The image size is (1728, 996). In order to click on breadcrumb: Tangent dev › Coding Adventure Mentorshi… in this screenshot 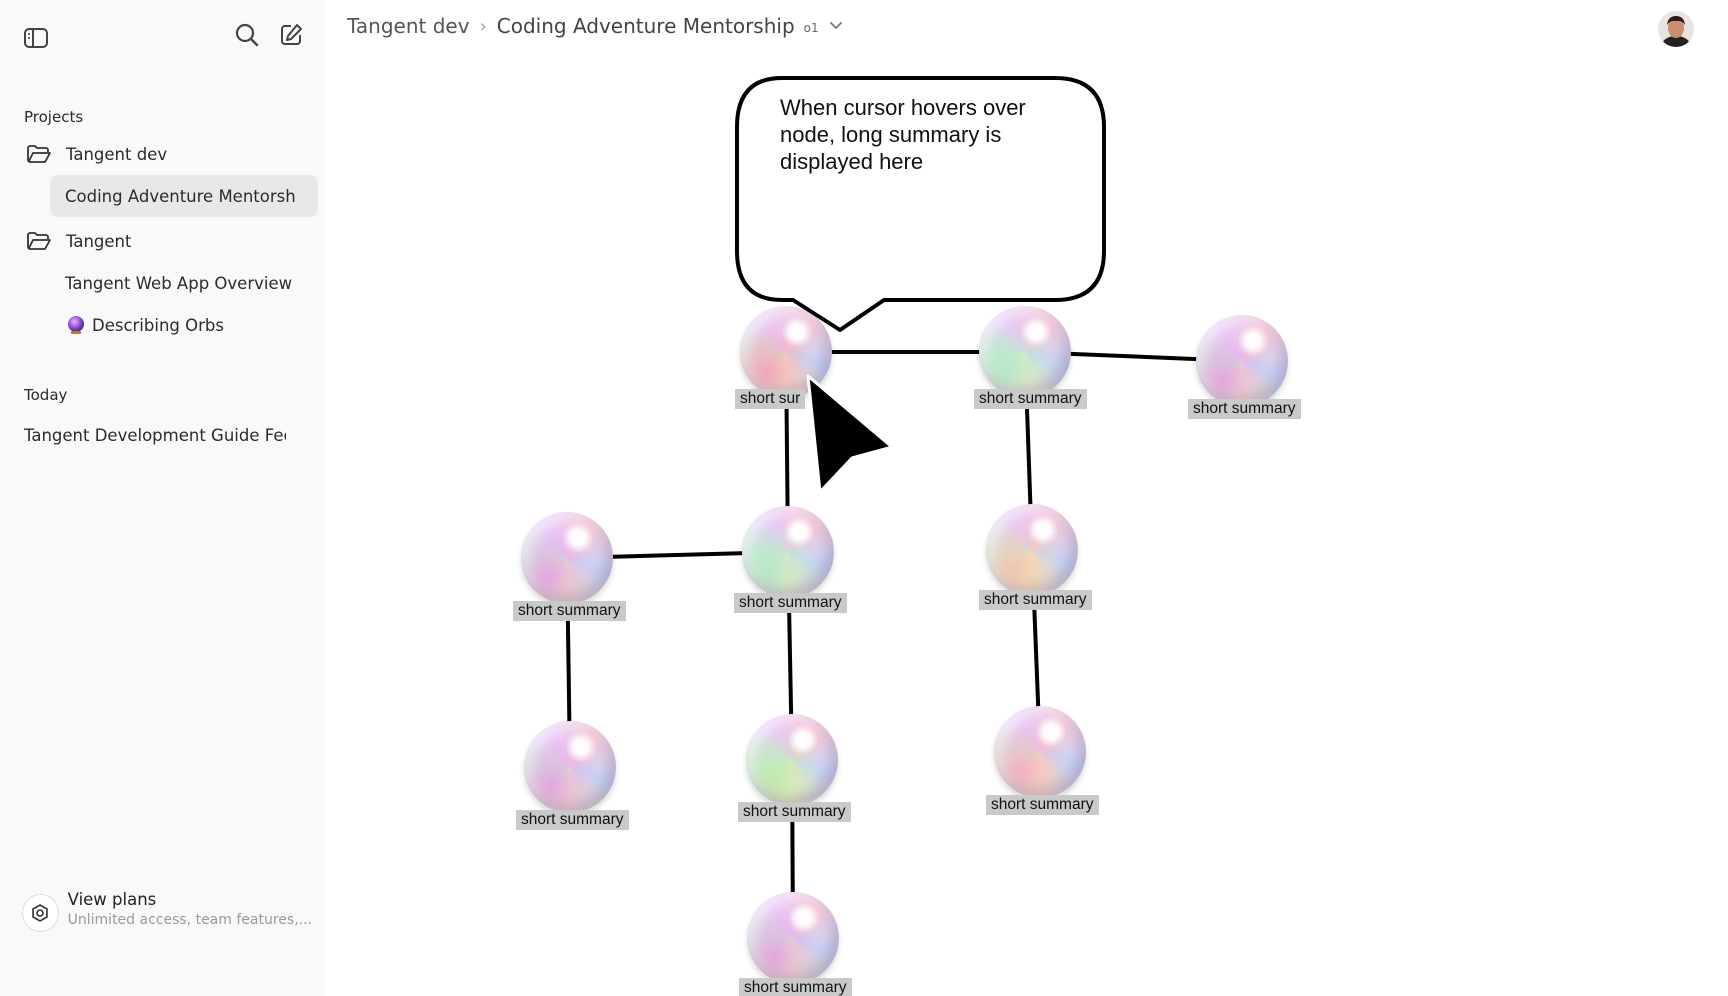, I will do `click(595, 26)`.